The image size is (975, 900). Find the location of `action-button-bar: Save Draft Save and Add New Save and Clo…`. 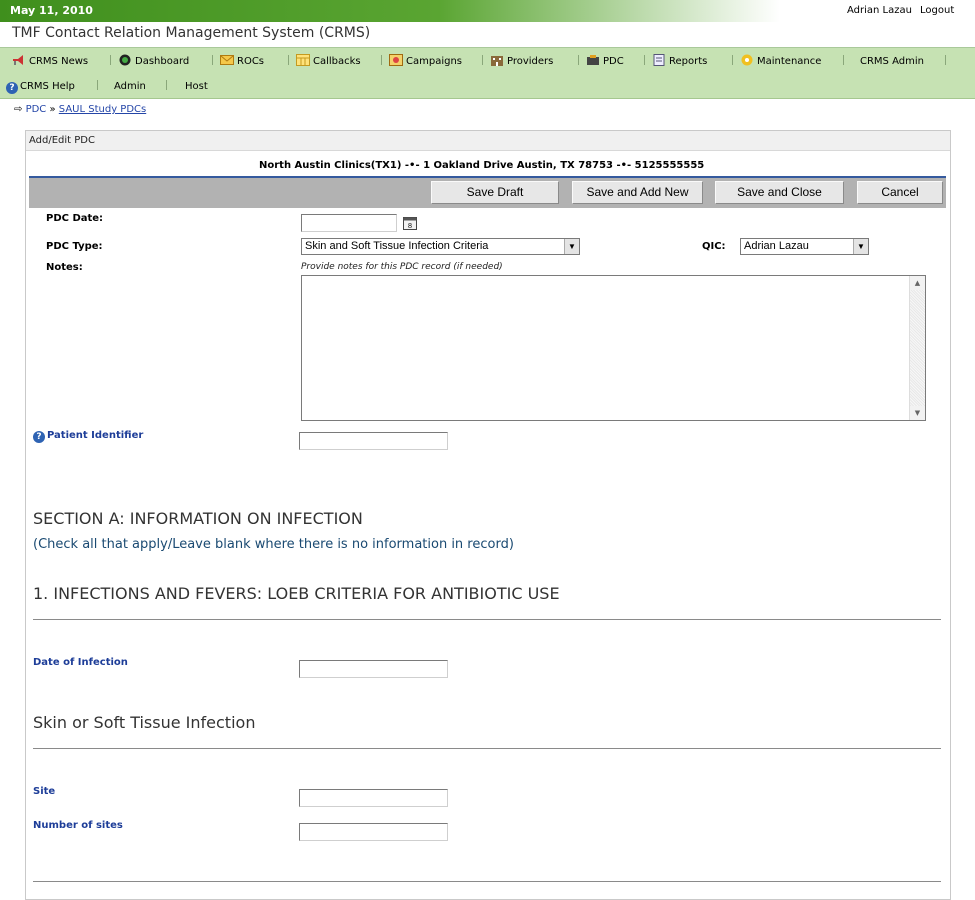

action-button-bar: Save Draft Save and Add New Save and Clo… is located at coordinates (487, 193).